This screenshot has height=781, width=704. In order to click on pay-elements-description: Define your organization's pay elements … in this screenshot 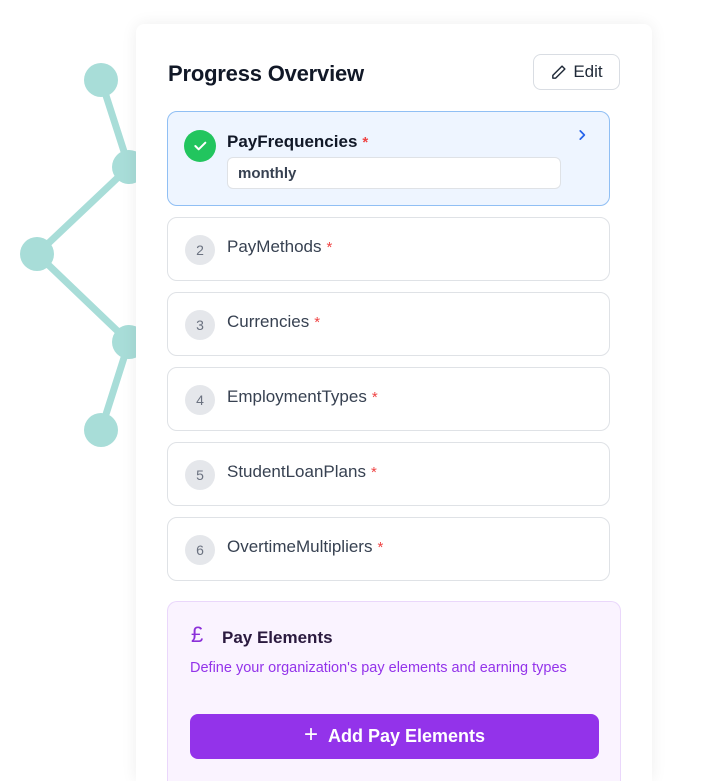, I will do `click(378, 668)`.